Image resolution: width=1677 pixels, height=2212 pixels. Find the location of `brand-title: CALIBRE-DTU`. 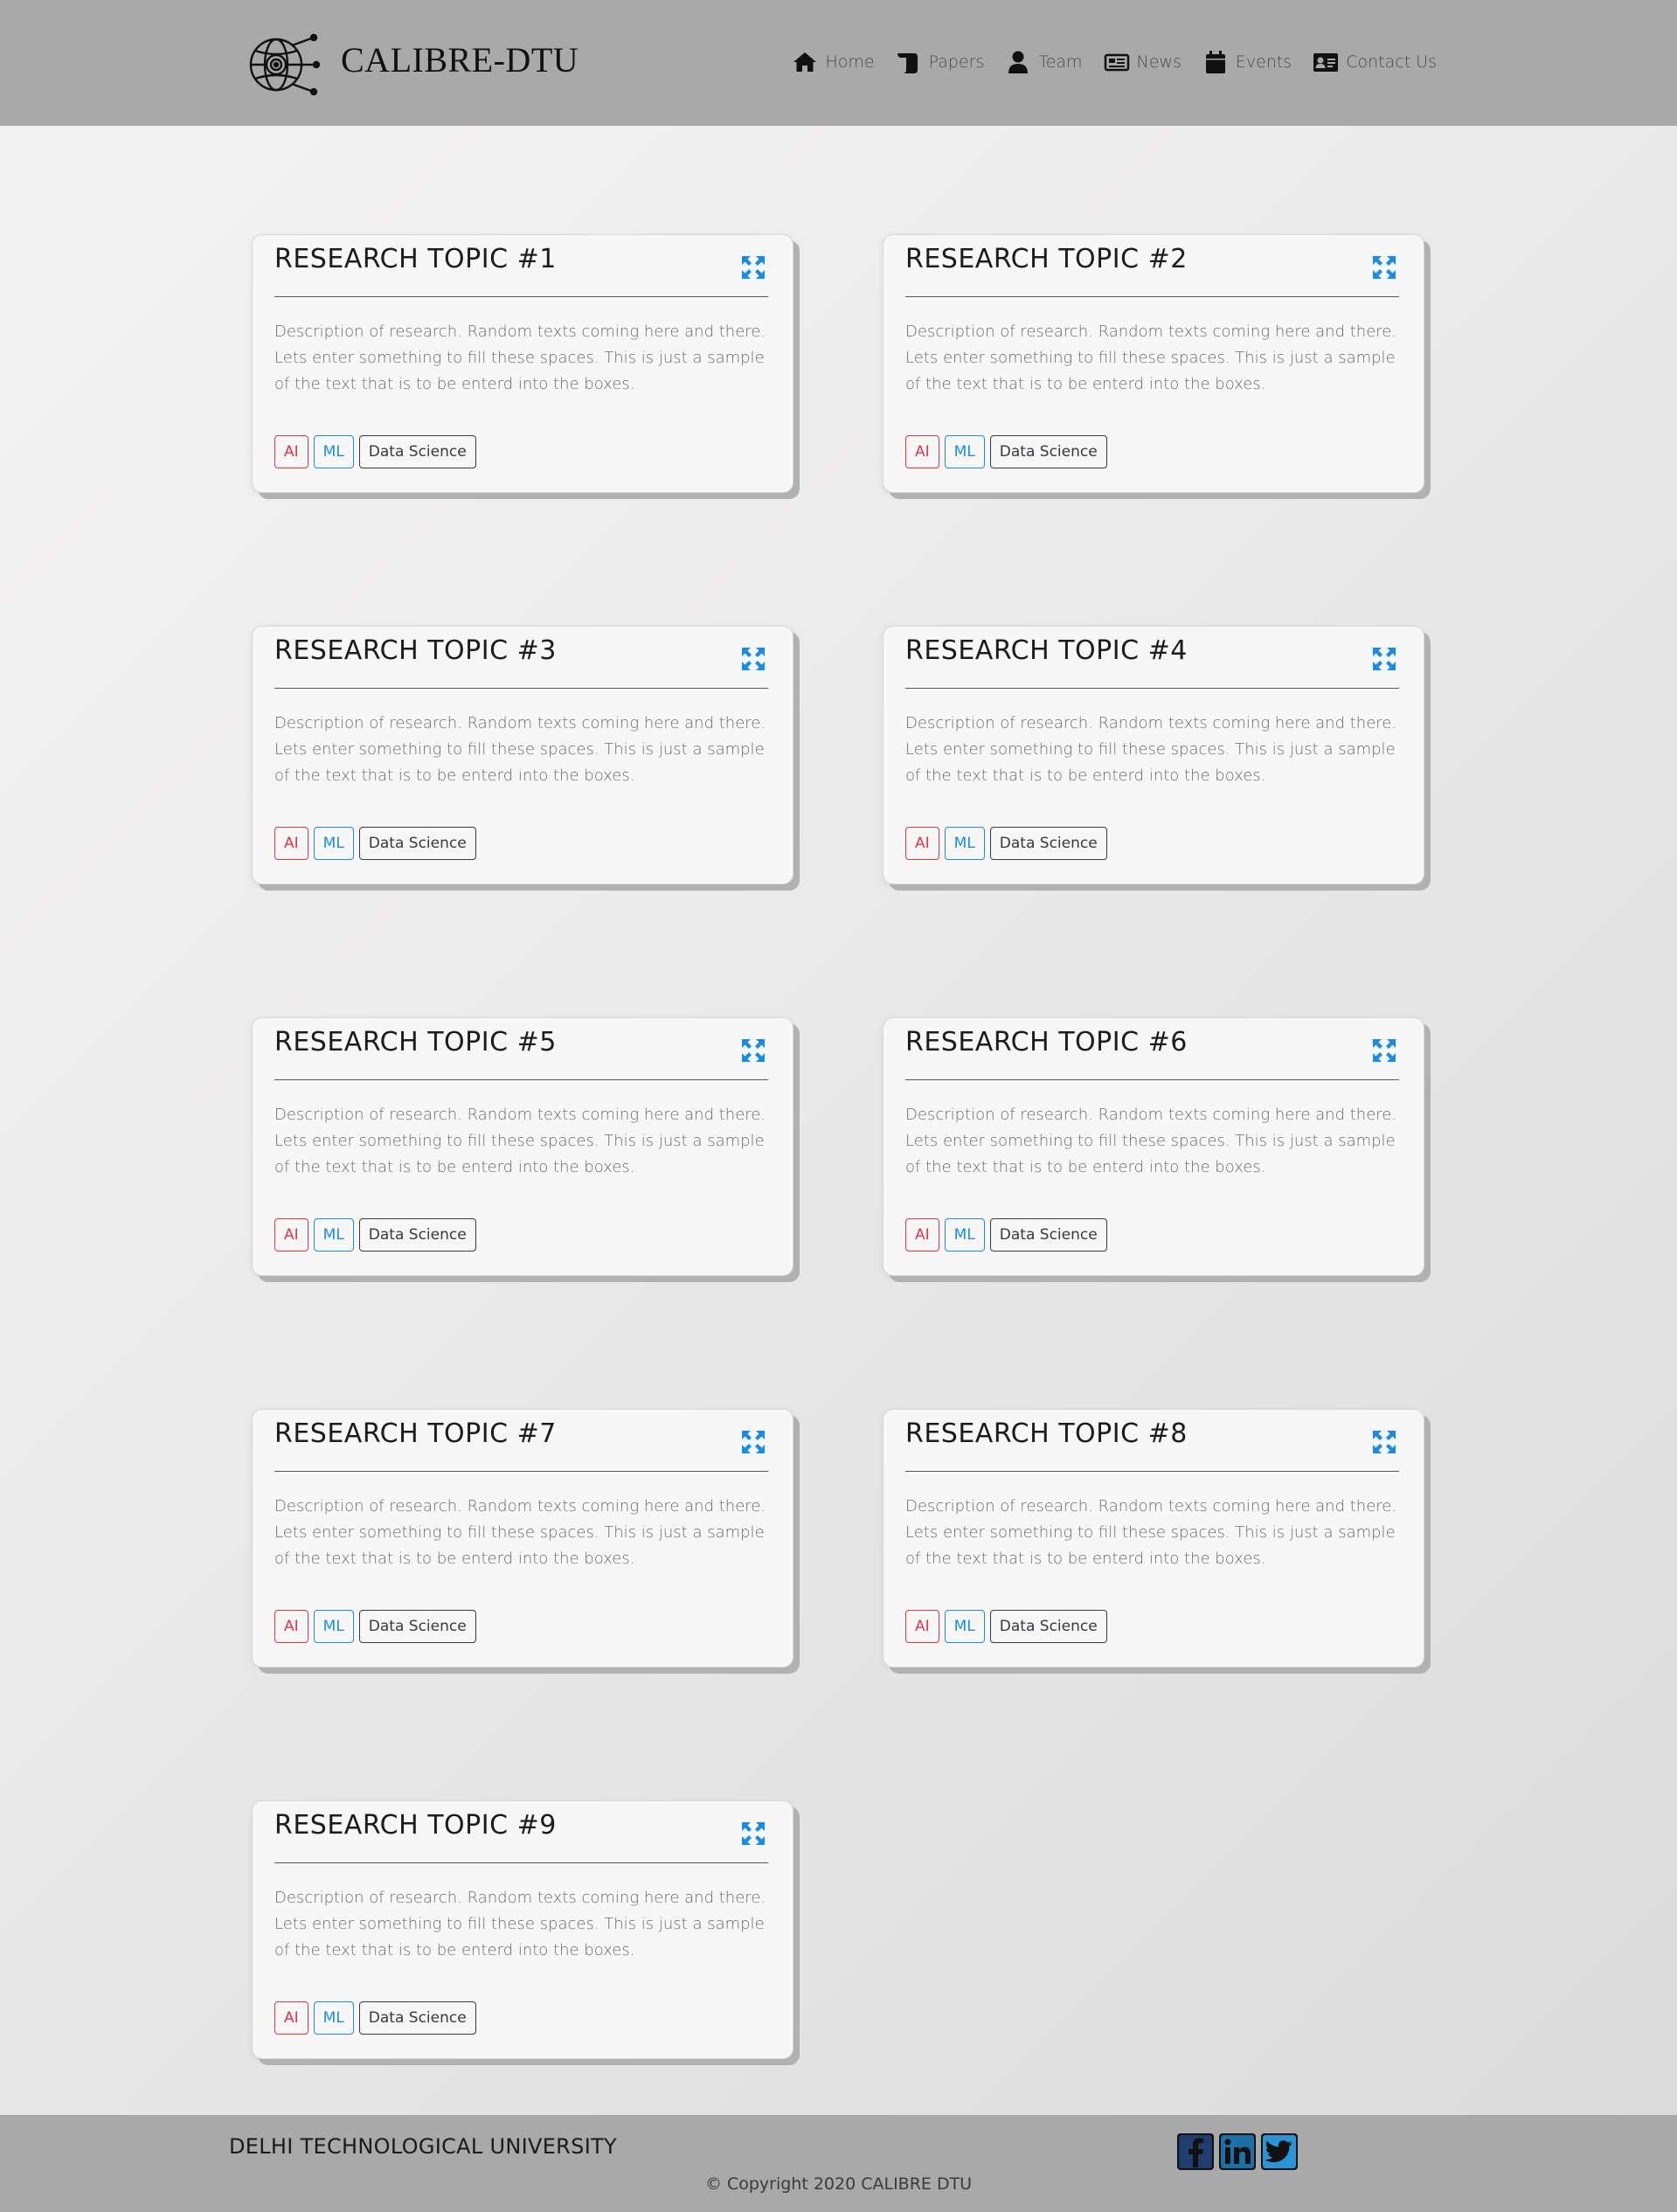

brand-title: CALIBRE-DTU is located at coordinates (460, 59).